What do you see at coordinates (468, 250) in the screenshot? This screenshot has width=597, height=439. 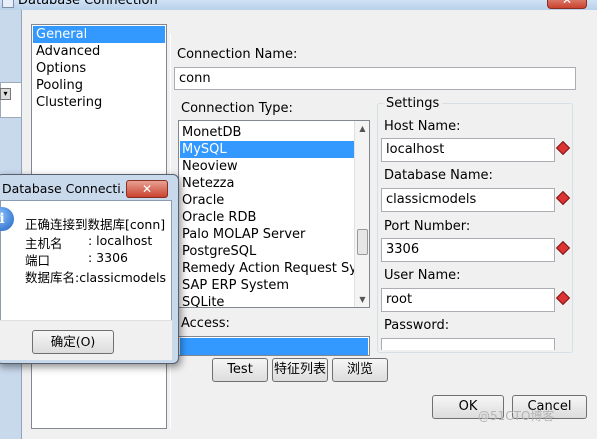 I see `port-number-input: 3306` at bounding box center [468, 250].